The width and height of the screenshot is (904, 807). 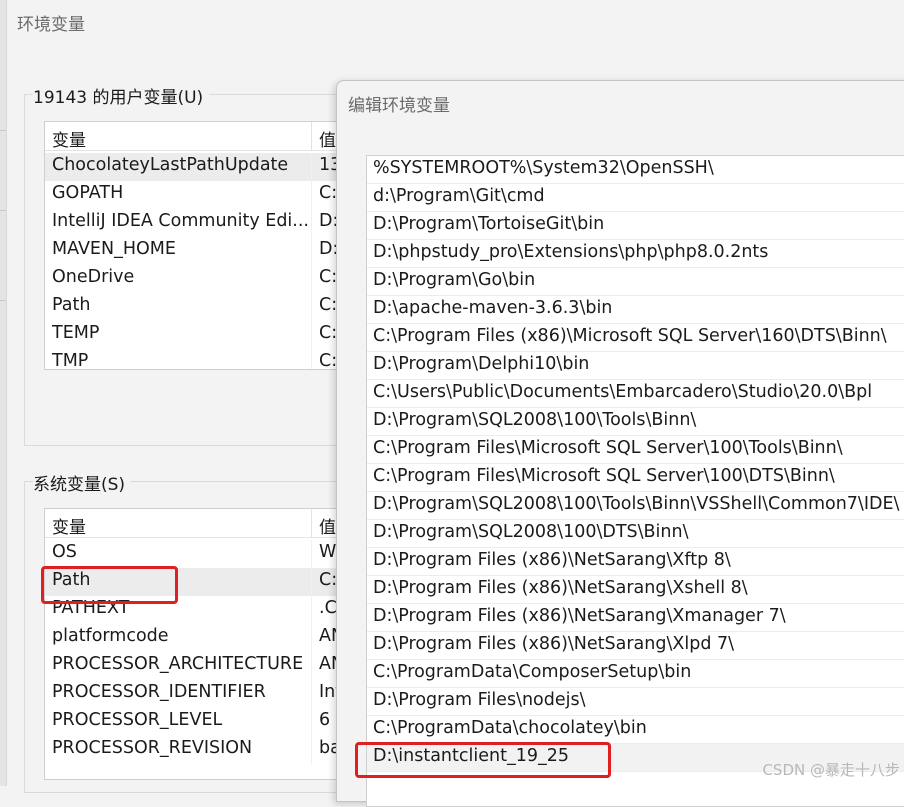 I want to click on table-row: OneDrive C:, so click(x=195, y=279).